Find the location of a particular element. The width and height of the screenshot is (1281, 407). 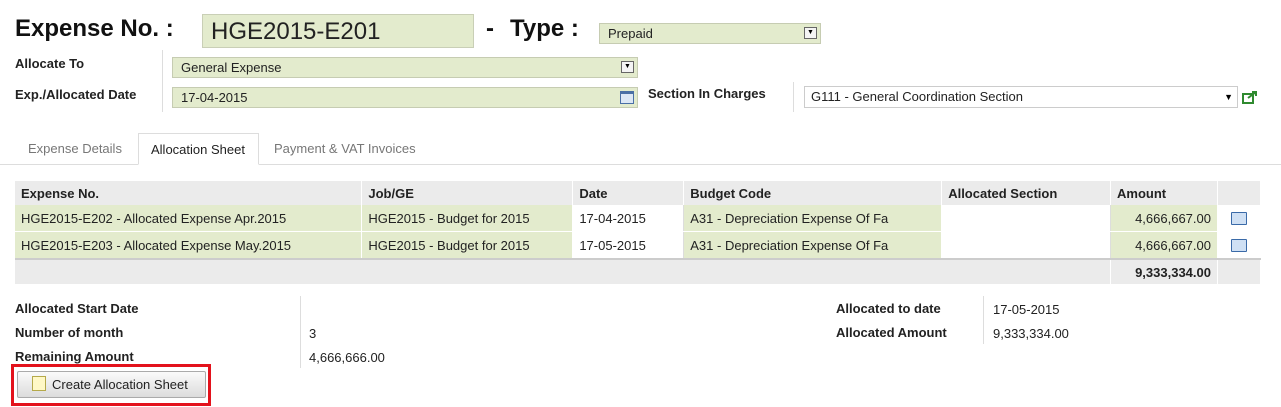

remaining-amount-label: Remaining Amount is located at coordinates (74, 356).